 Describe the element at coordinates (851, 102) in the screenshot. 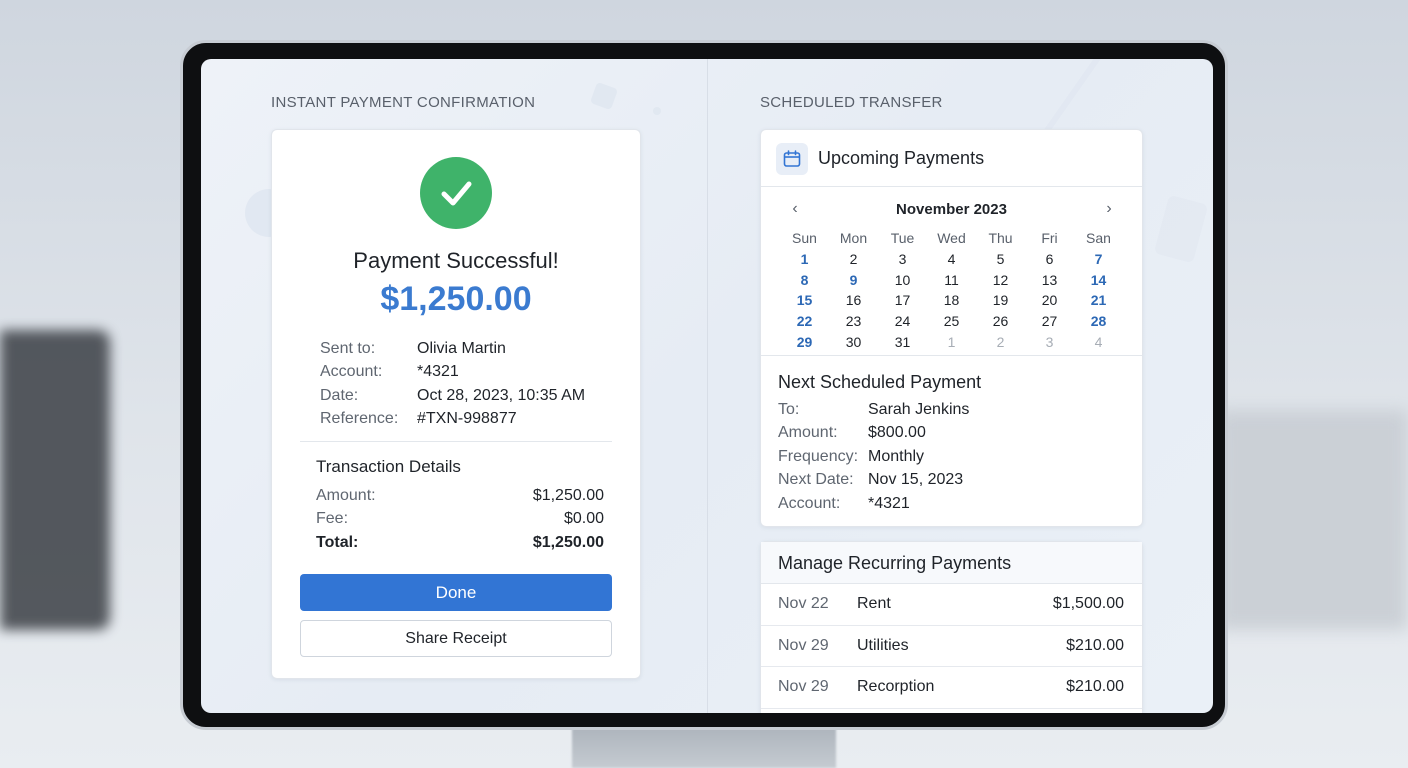

I see `section-title-scheduled-transfer: SCHEDULED TRANSFER` at that location.